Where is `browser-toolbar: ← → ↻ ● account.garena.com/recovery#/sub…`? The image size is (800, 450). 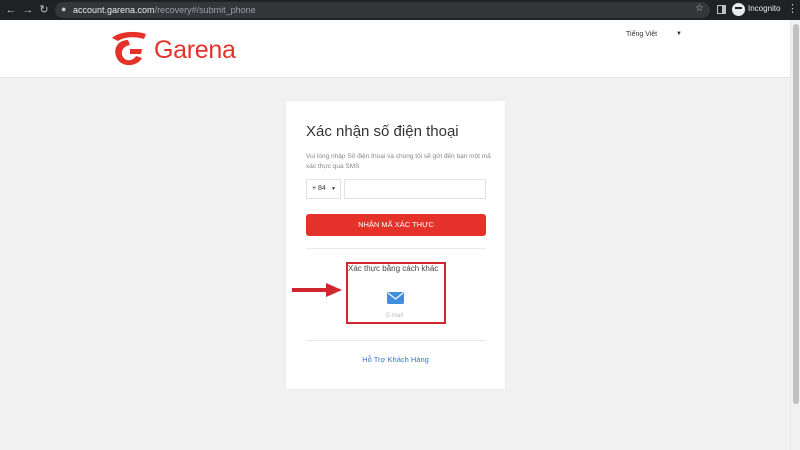
browser-toolbar: ← → ↻ ● account.garena.com/recovery#/sub… is located at coordinates (400, 10).